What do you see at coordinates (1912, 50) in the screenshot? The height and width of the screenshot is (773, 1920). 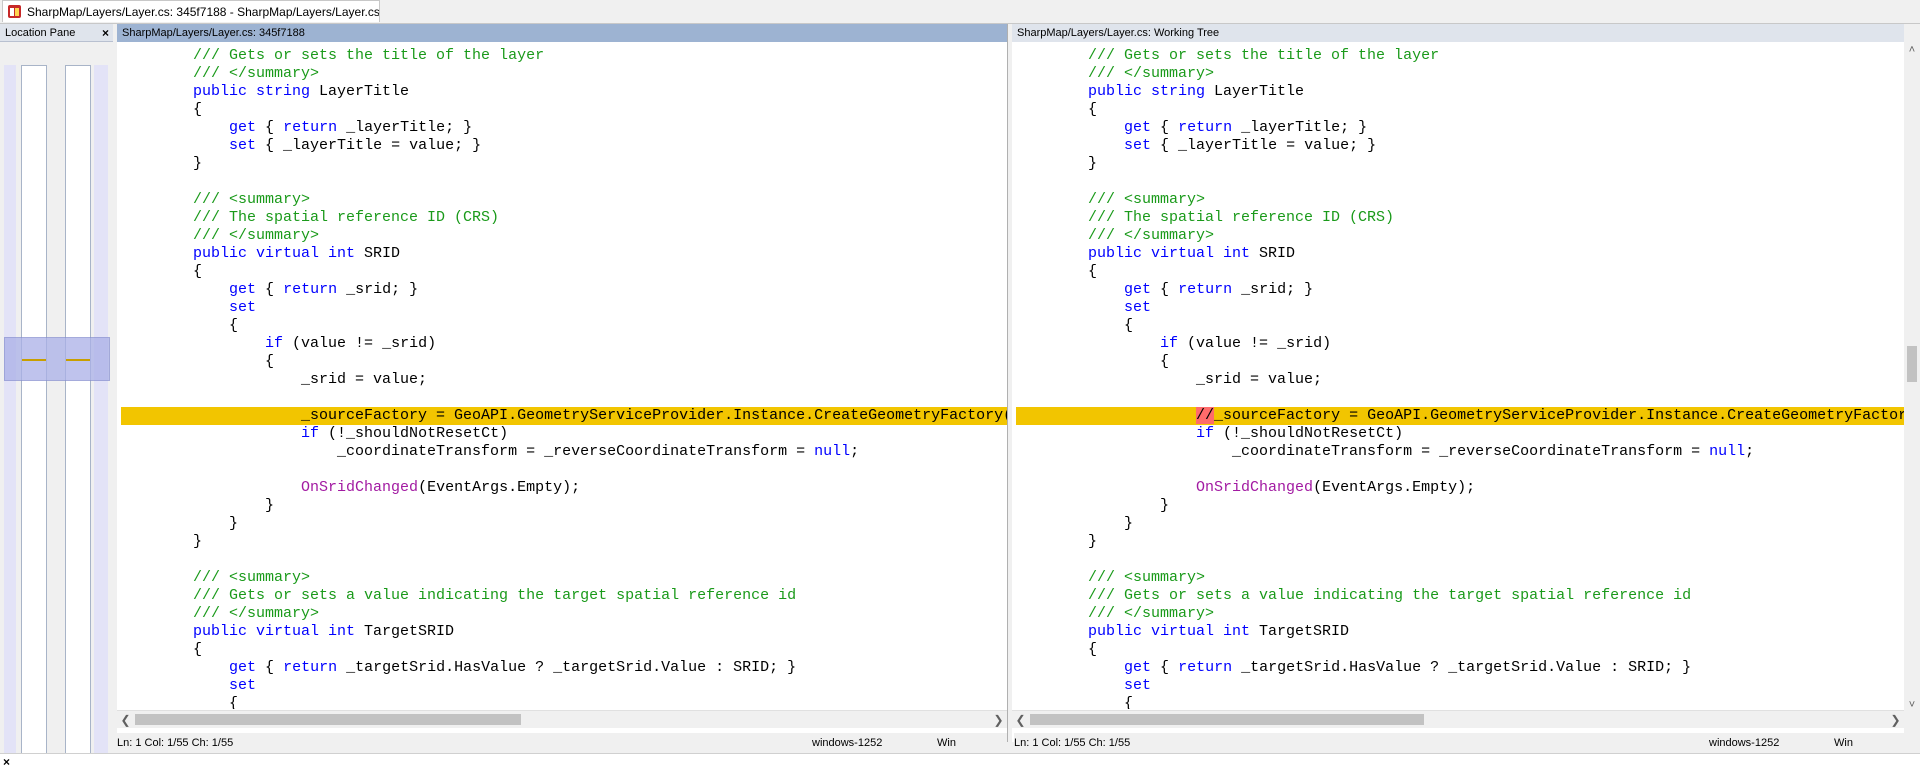 I see `scroll-up-arrow-icon: ˄` at bounding box center [1912, 50].